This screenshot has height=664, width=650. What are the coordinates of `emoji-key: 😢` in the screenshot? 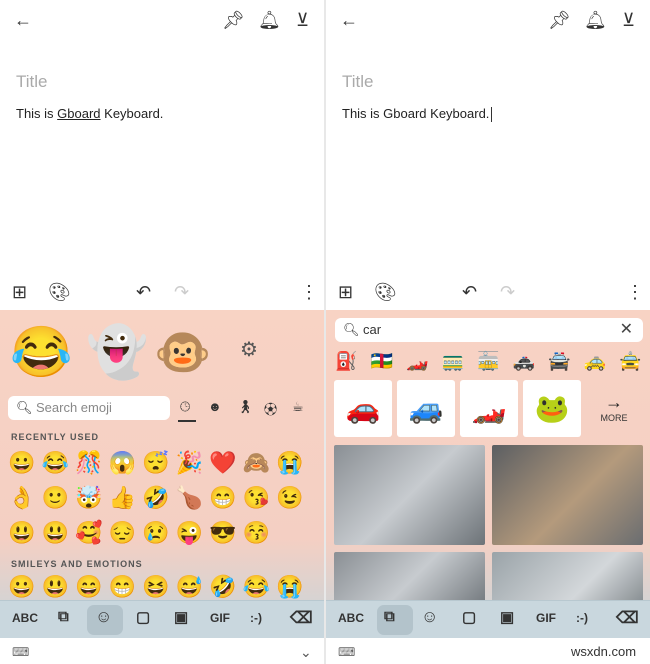 It's located at (155, 533).